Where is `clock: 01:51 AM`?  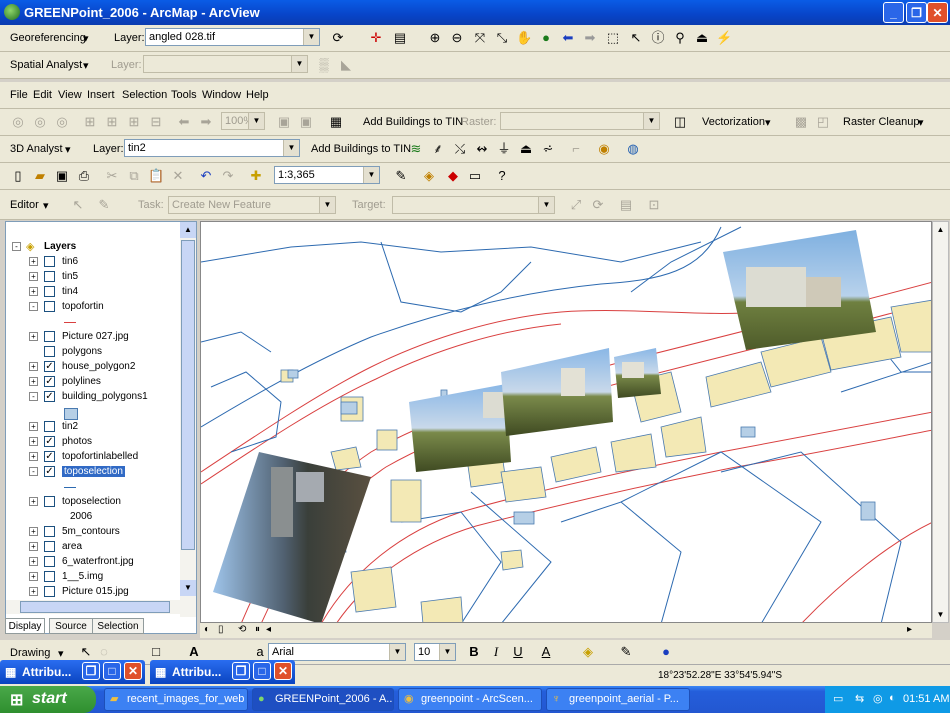 clock: 01:51 AM is located at coordinates (926, 699).